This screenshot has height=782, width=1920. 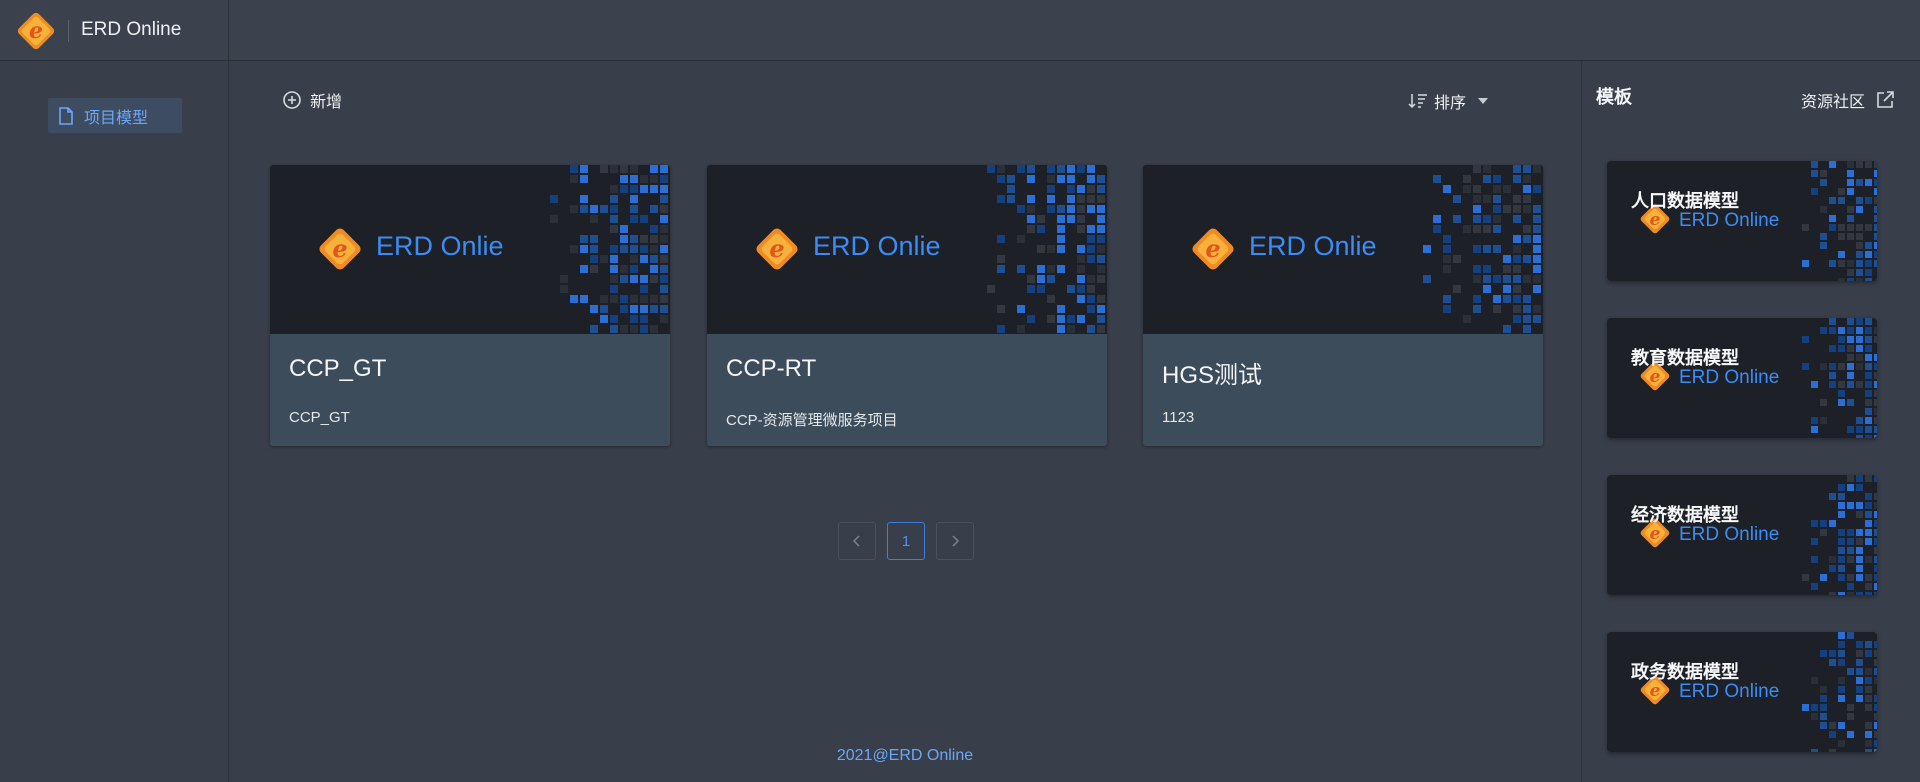 I want to click on project-card: e ERD Onlie HGS测试 1123, so click(x=1343, y=305).